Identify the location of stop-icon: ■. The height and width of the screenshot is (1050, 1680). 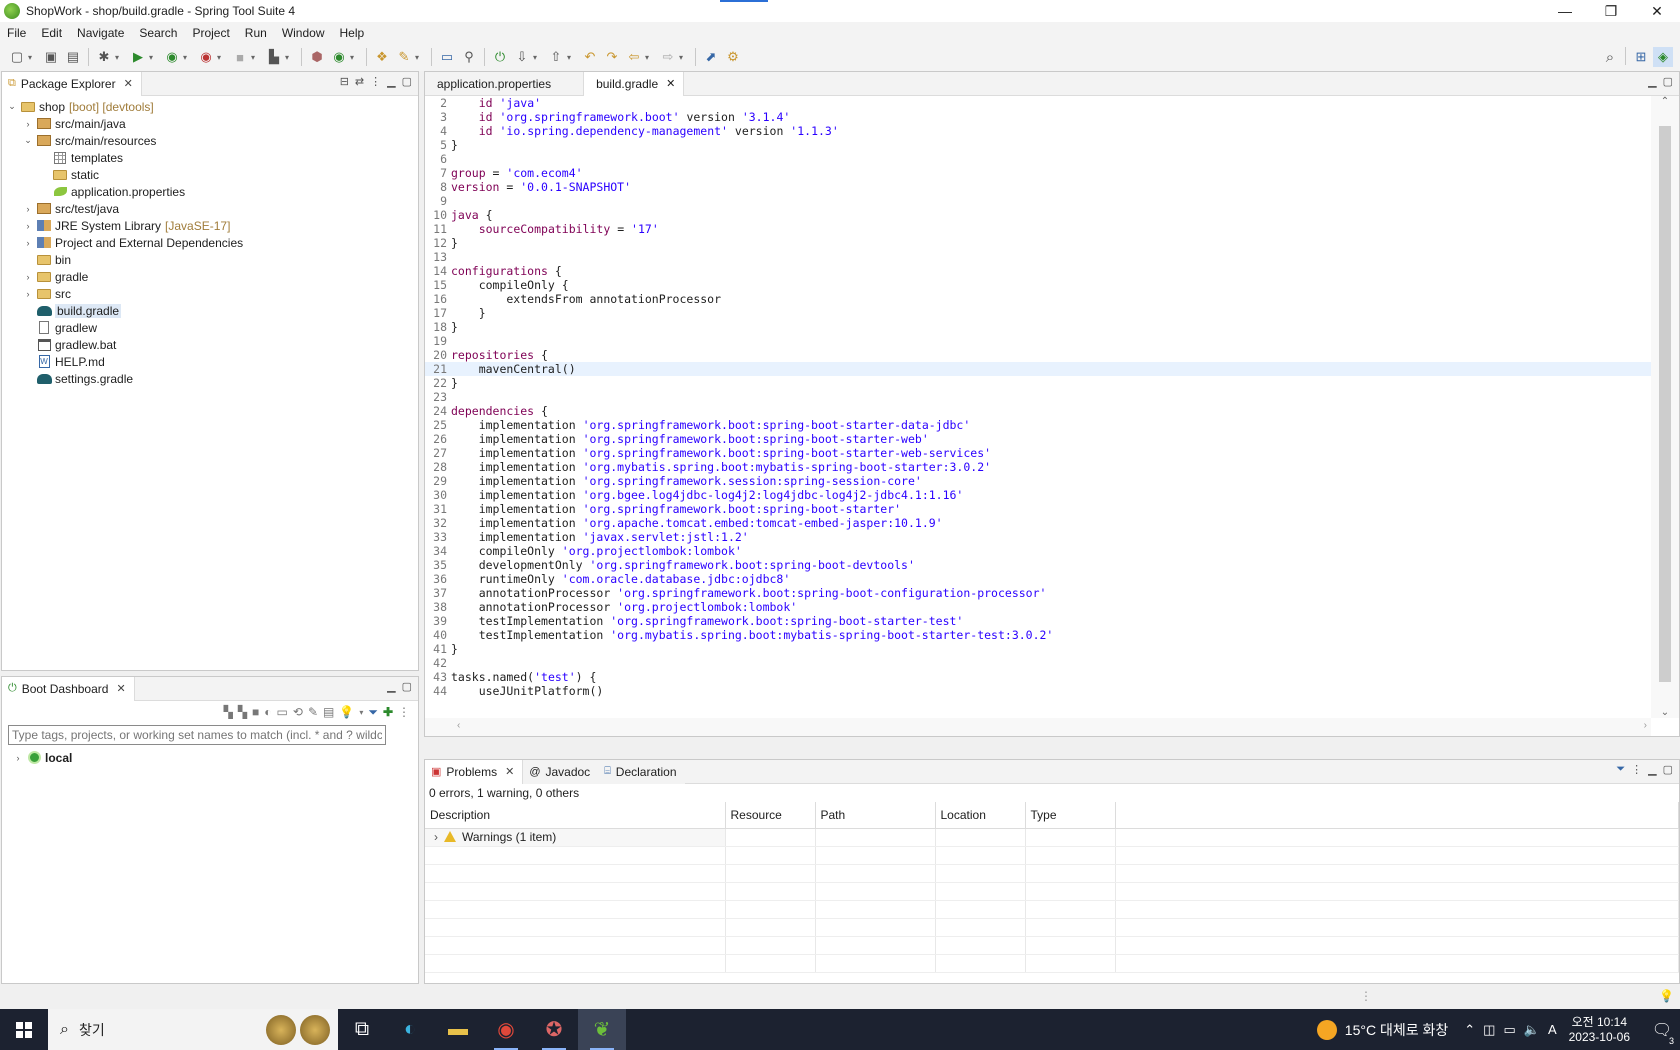
(255, 712).